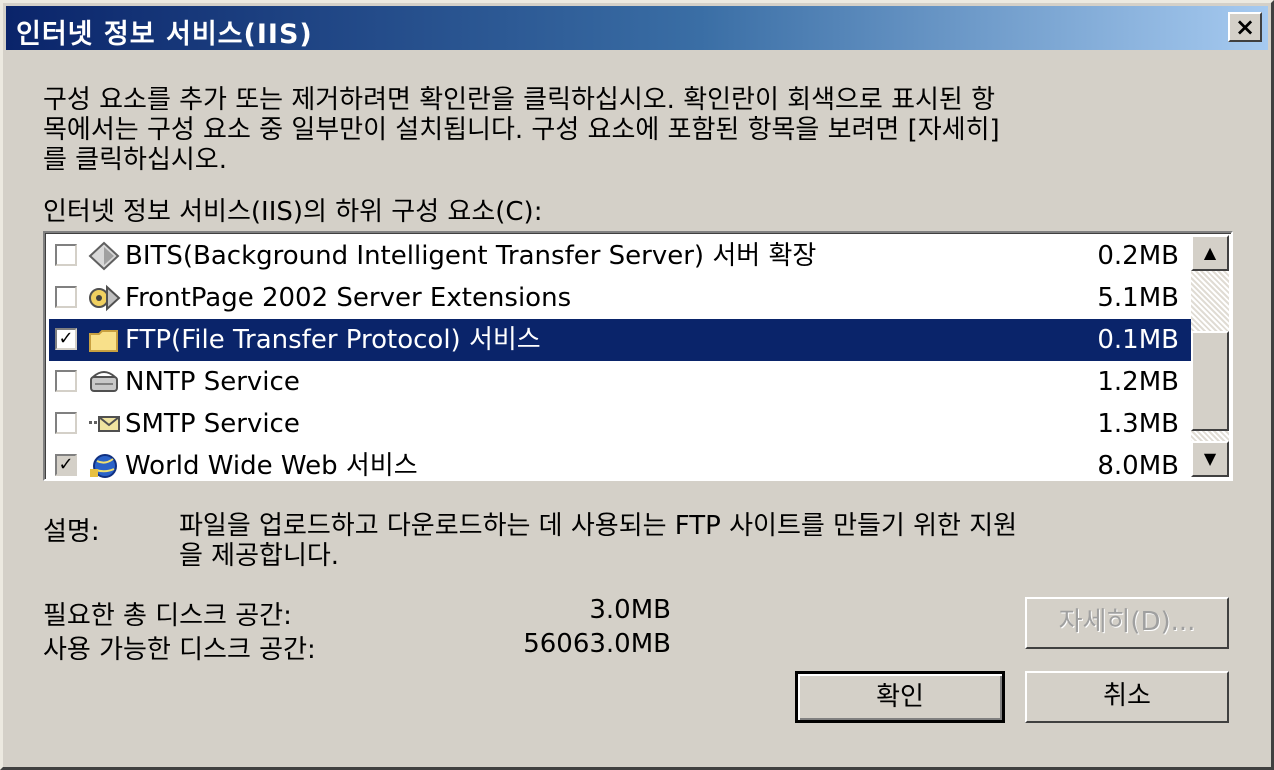 This screenshot has width=1274, height=770. Describe the element at coordinates (1138, 382) in the screenshot. I see `item-size: 1.2MB` at that location.